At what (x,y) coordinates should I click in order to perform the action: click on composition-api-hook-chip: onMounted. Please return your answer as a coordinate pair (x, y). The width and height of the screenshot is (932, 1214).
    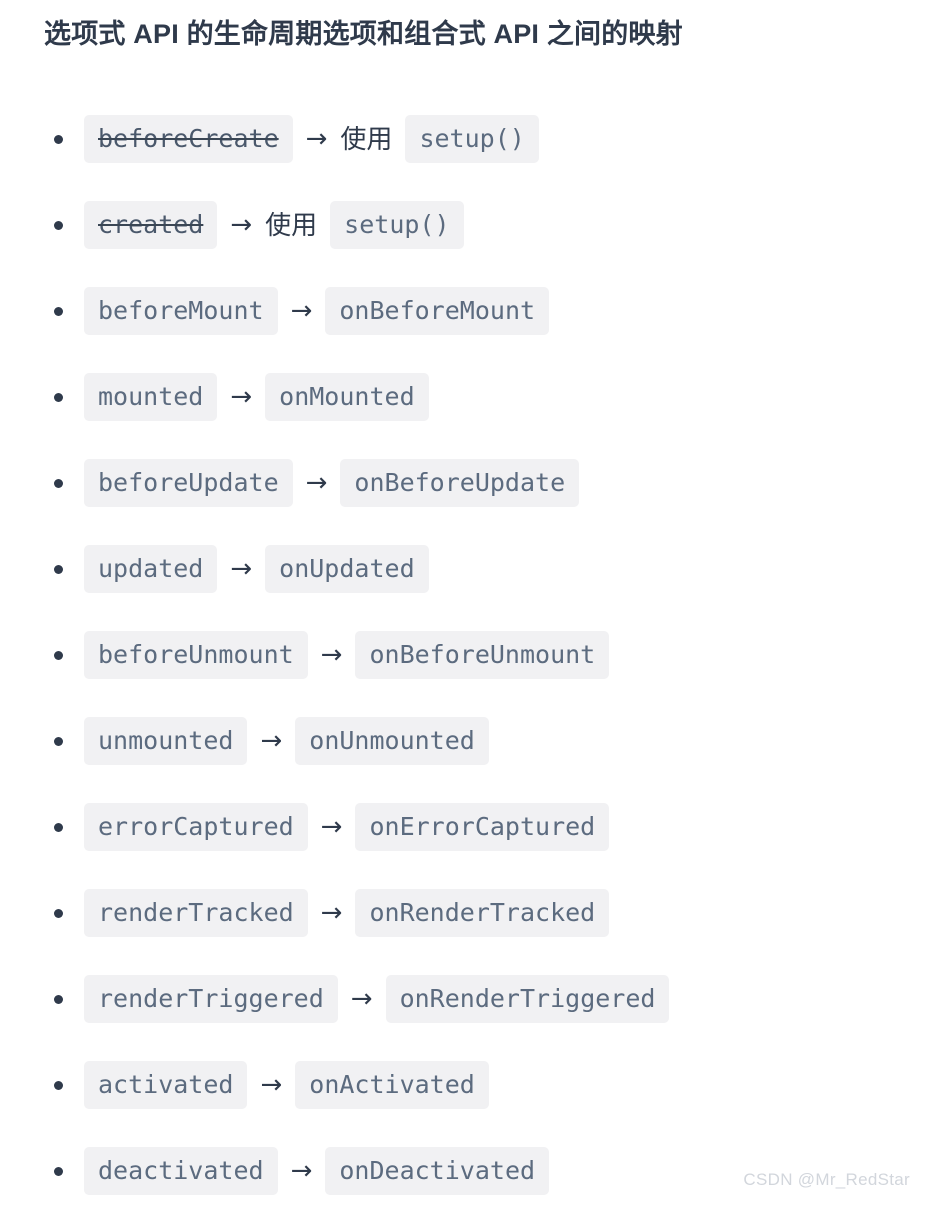
    Looking at the image, I should click on (347, 397).